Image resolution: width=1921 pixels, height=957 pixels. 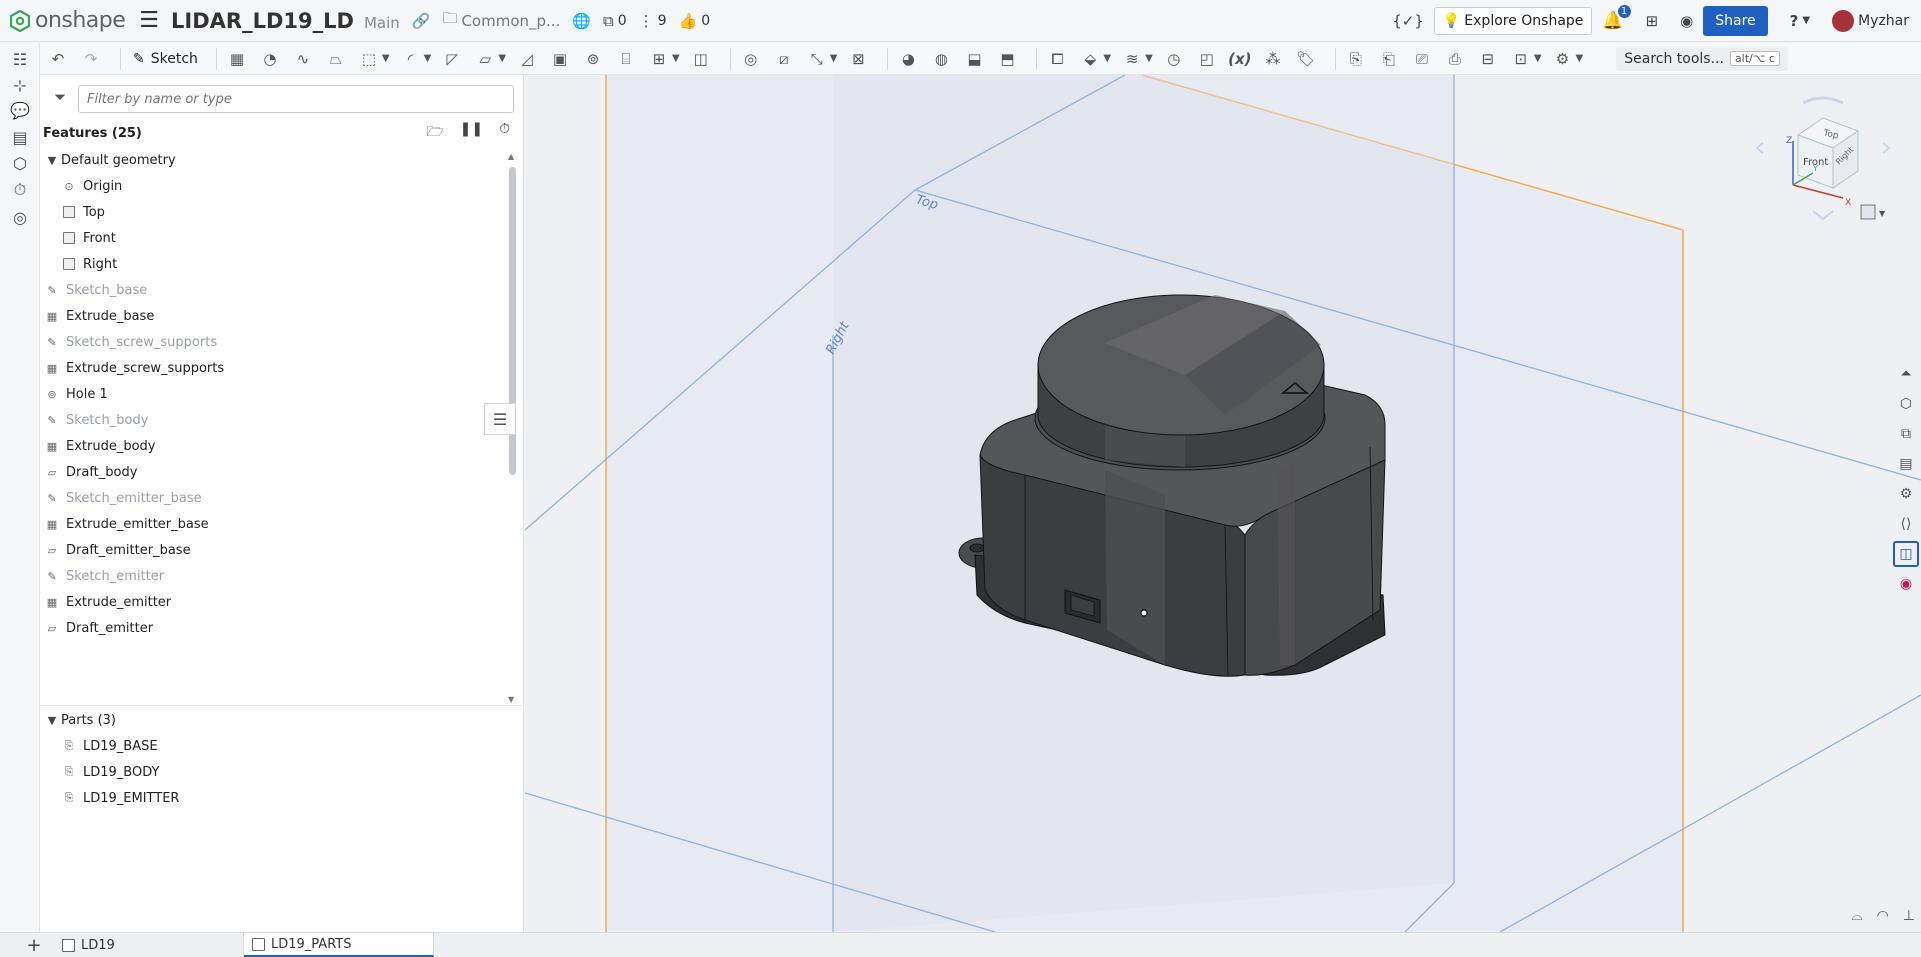 What do you see at coordinates (303, 59) in the screenshot?
I see `sweep-icon: ∿` at bounding box center [303, 59].